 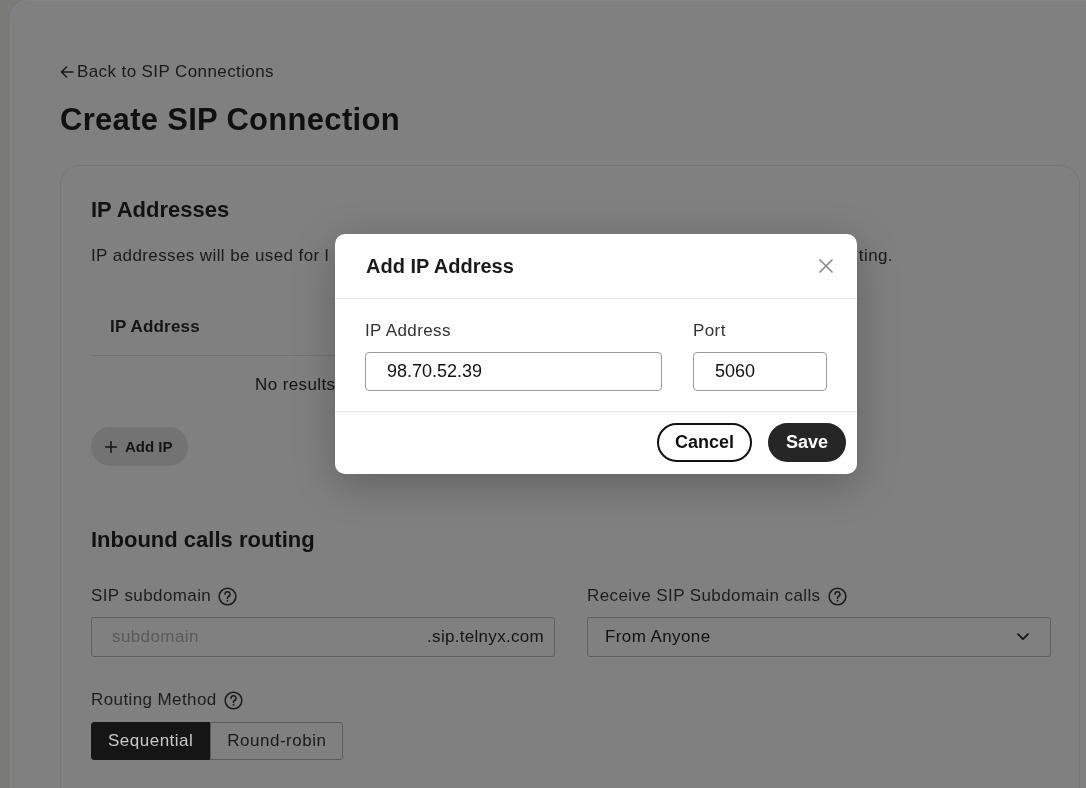 I want to click on save-button: Save, so click(x=806, y=442).